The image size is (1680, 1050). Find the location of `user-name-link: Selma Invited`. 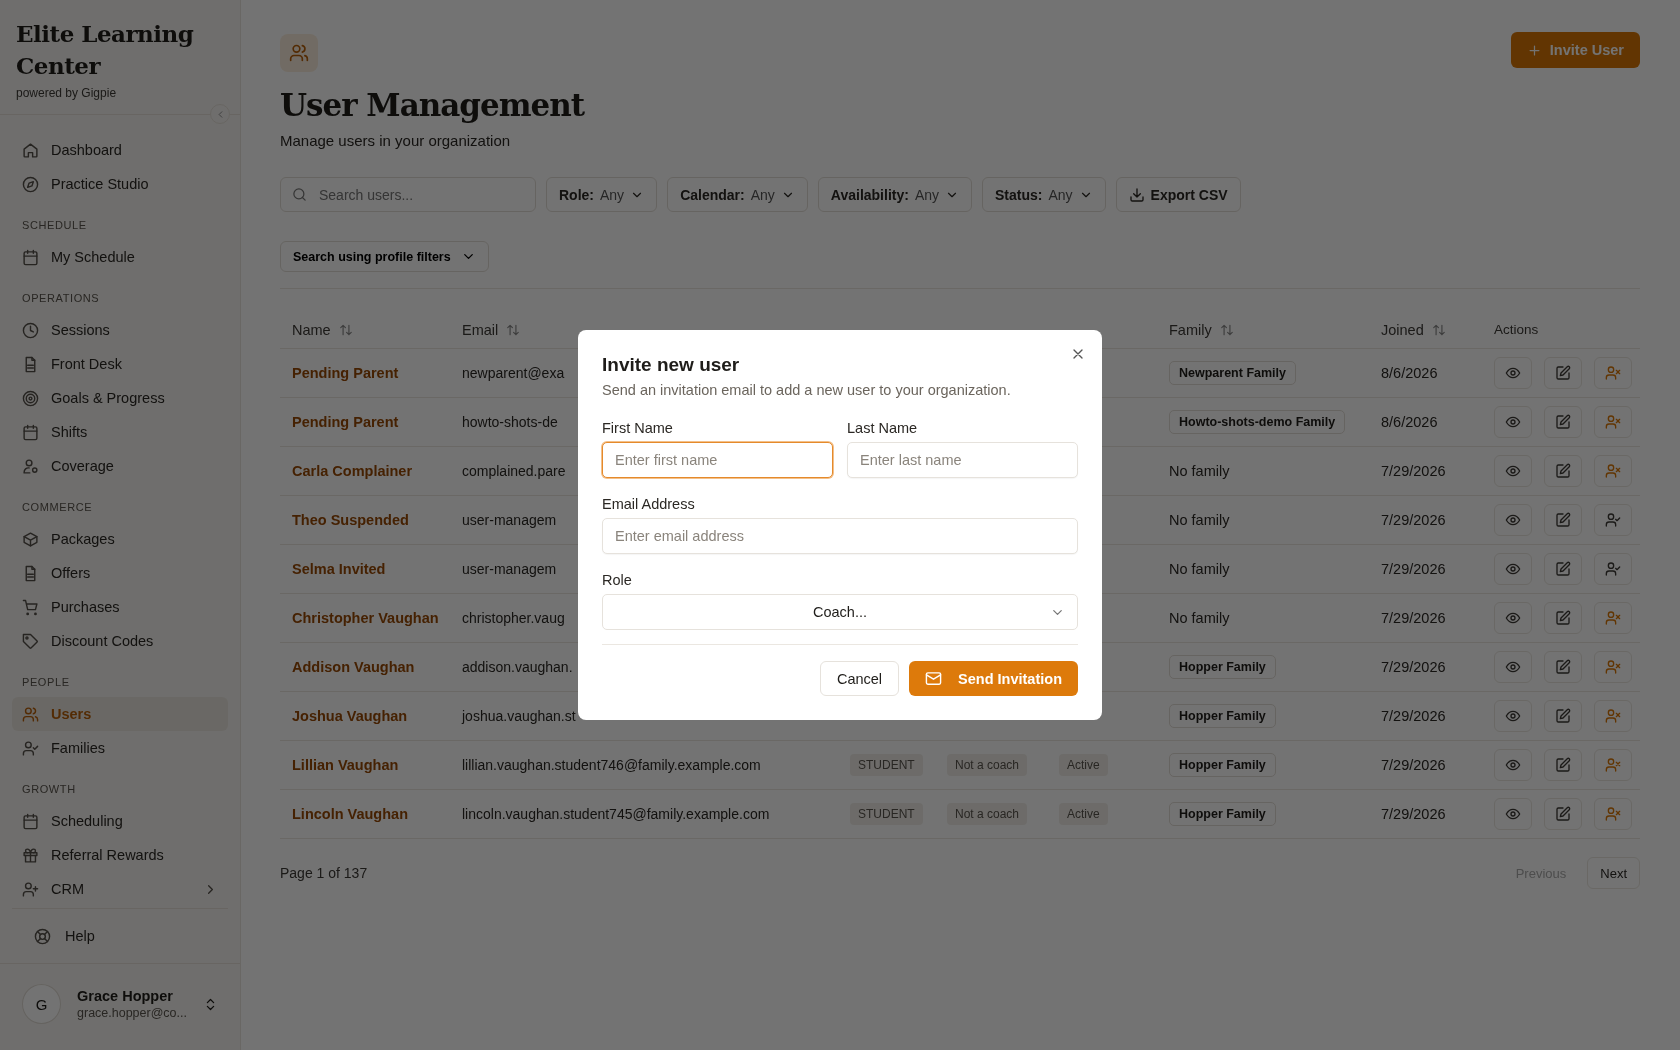

user-name-link: Selma Invited is located at coordinates (339, 569).